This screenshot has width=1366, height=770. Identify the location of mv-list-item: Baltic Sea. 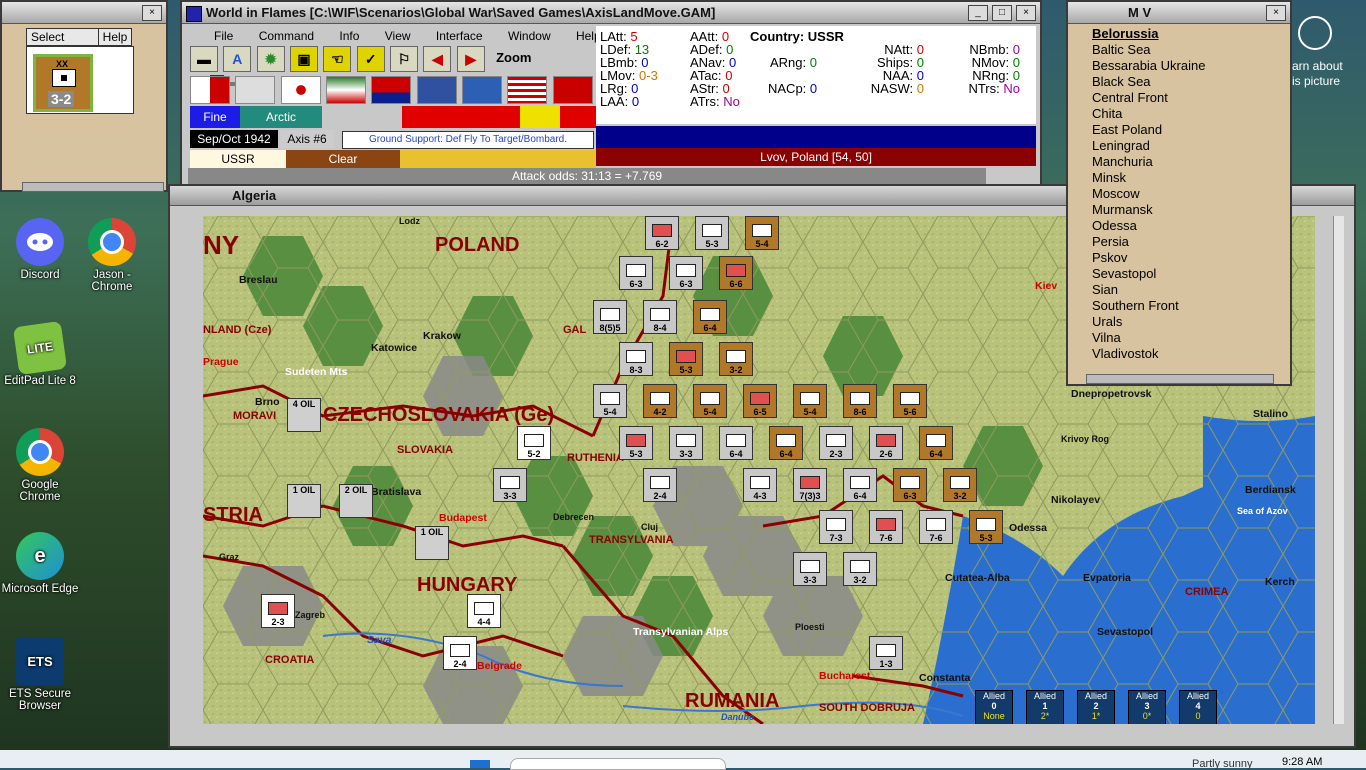
(1181, 50).